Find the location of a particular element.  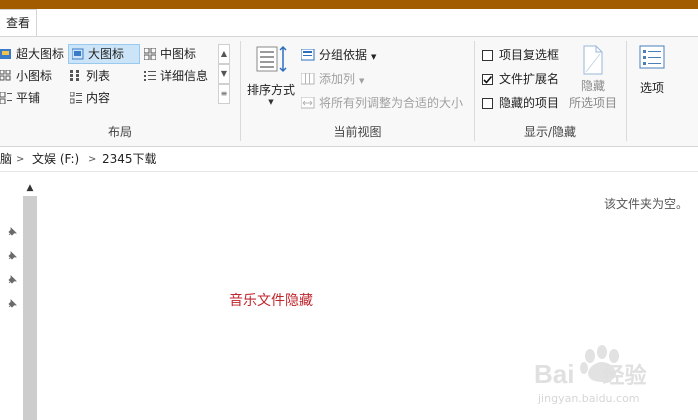

check-icon is located at coordinates (488, 79).